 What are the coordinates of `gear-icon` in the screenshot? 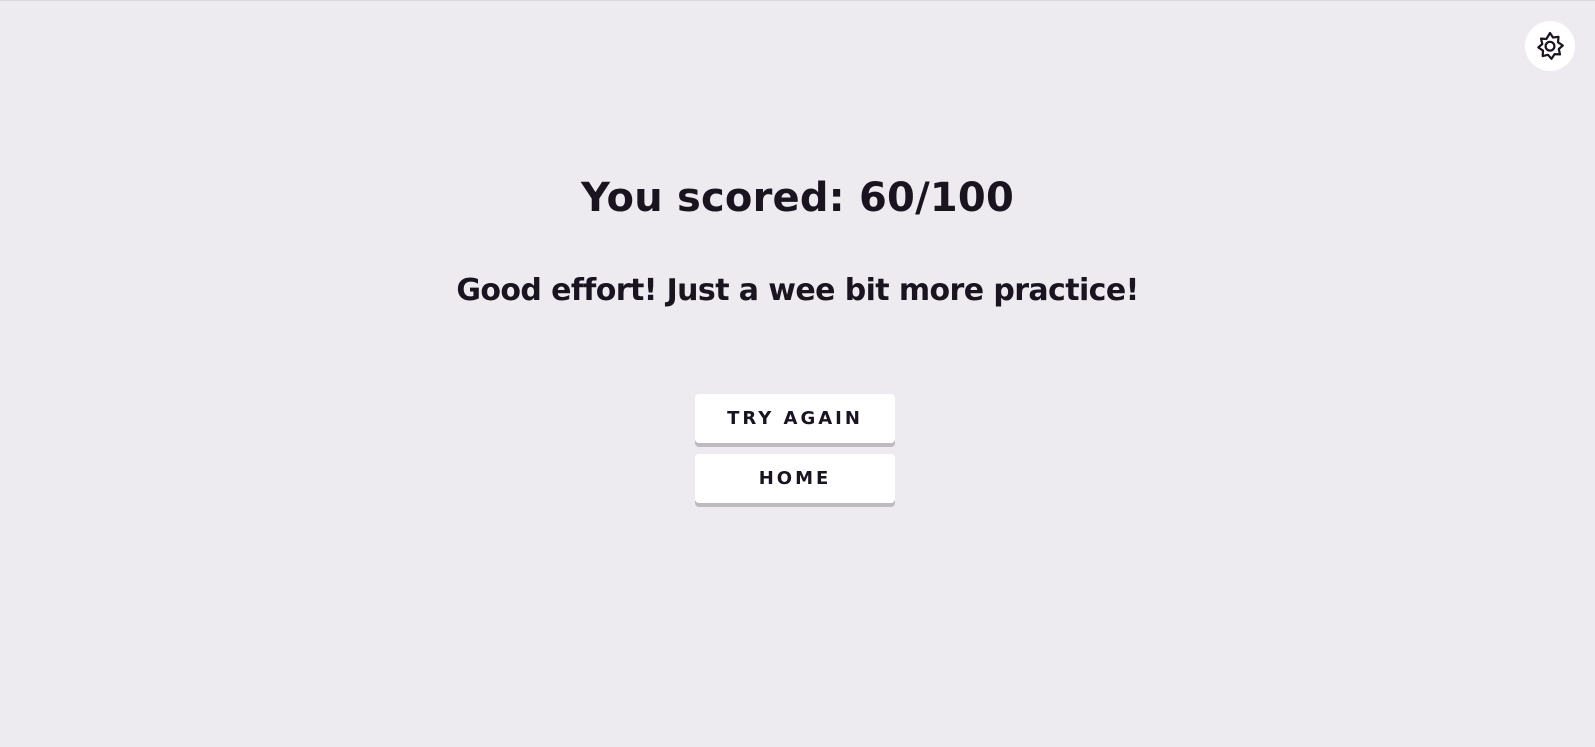 It's located at (1550, 46).